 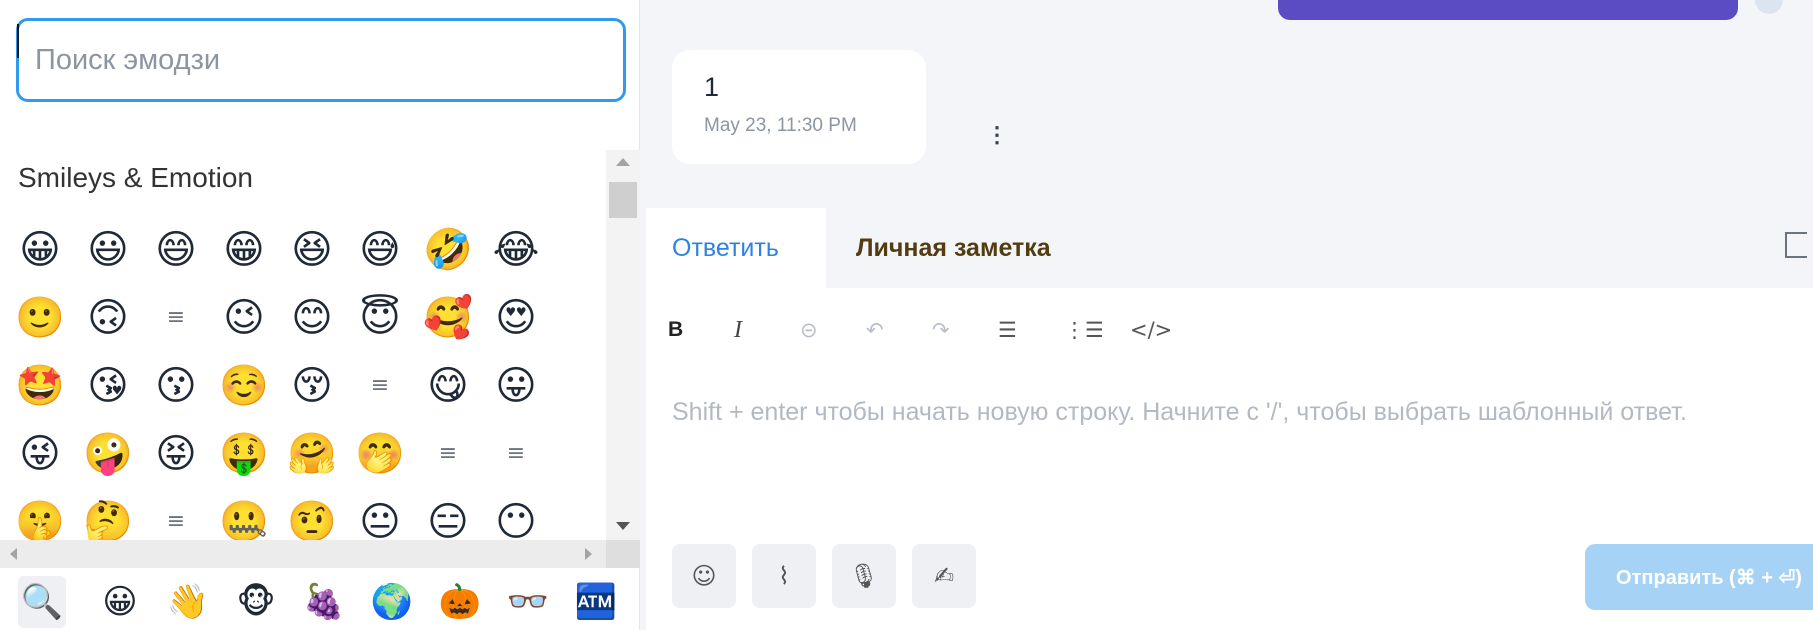 What do you see at coordinates (380, 250) in the screenshot?
I see `emoji-cell: 😅` at bounding box center [380, 250].